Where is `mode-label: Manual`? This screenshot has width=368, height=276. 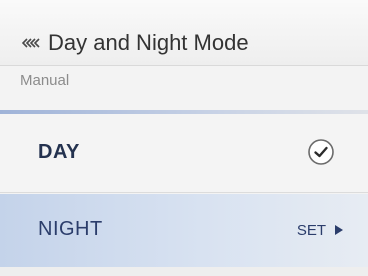 mode-label: Manual is located at coordinates (45, 80).